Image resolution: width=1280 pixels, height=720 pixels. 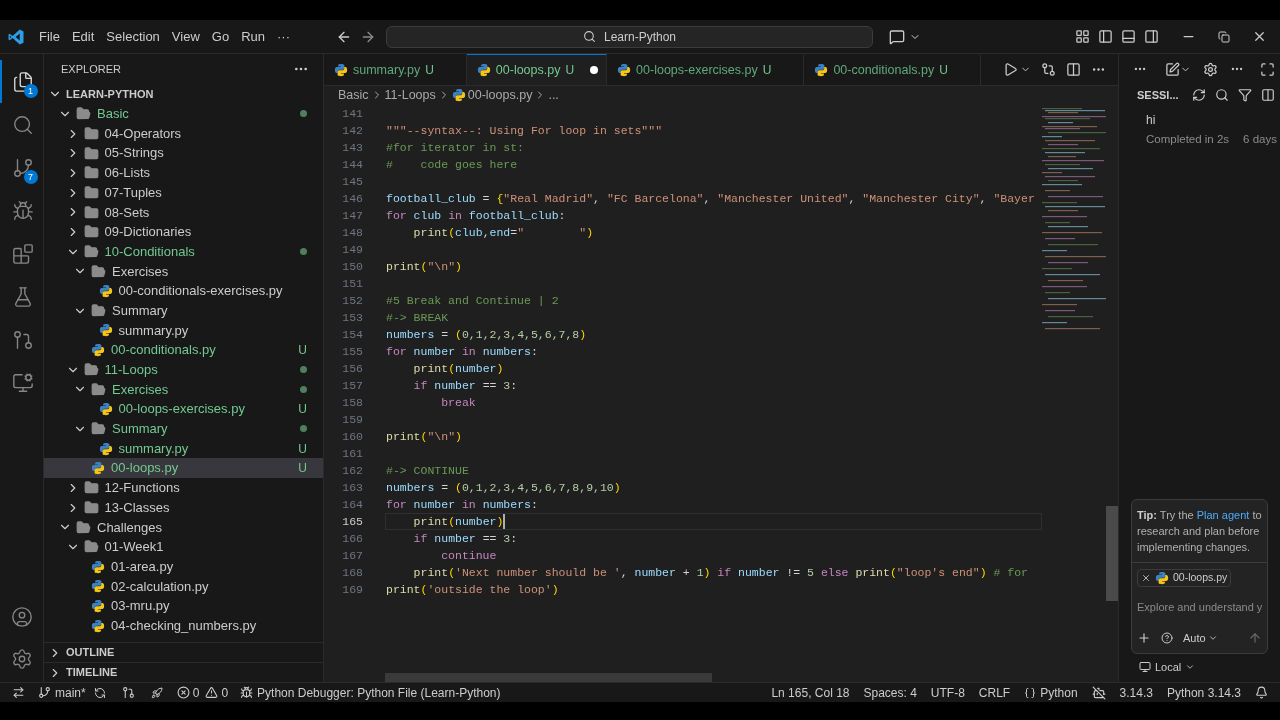 I want to click on activity-bar-item: 7, so click(x=22, y=167).